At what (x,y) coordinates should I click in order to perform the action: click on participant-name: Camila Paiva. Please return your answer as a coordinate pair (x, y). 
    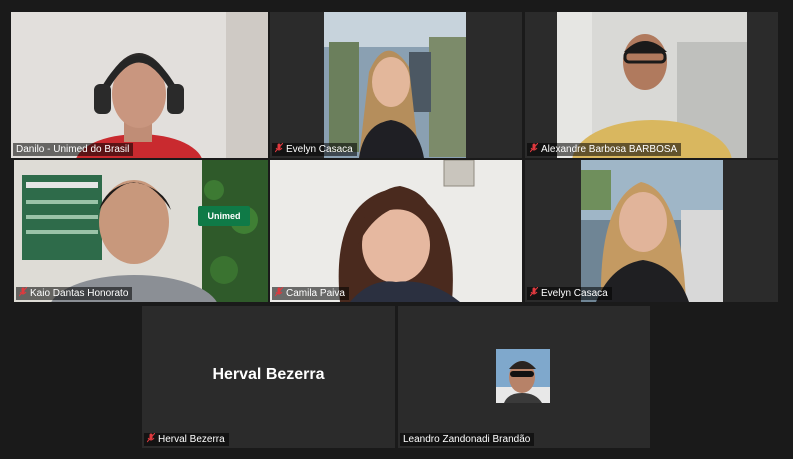
    Looking at the image, I should click on (315, 293).